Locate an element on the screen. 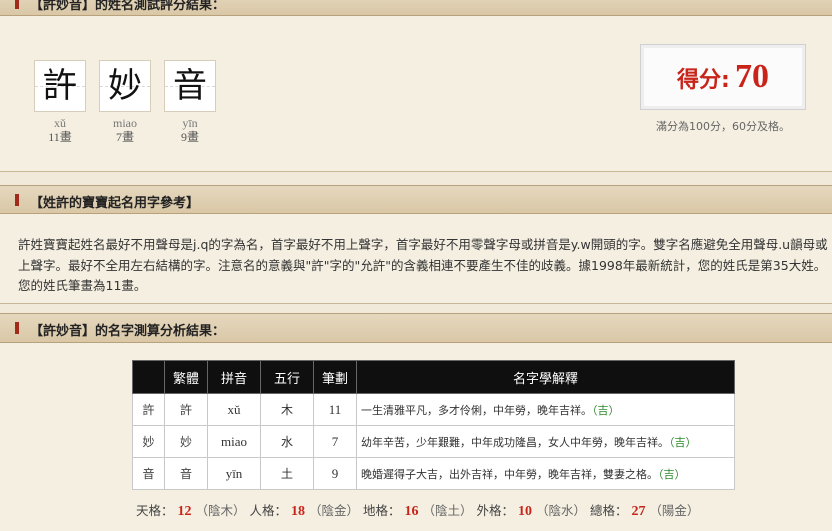 The height and width of the screenshot is (531, 832). name-char-card: 許 xǔ 11畫 is located at coordinates (60, 102).